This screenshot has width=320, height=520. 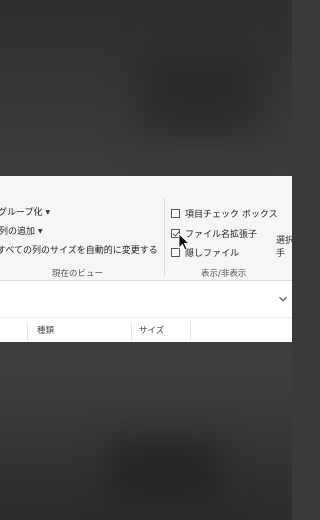 What do you see at coordinates (78, 274) in the screenshot?
I see `current-view-group-label: 現在のビュー` at bounding box center [78, 274].